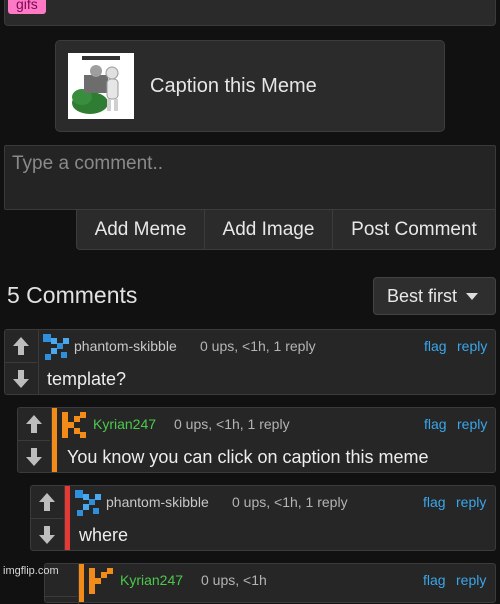 This screenshot has height=604, width=500. I want to click on comment-input, so click(250, 177).